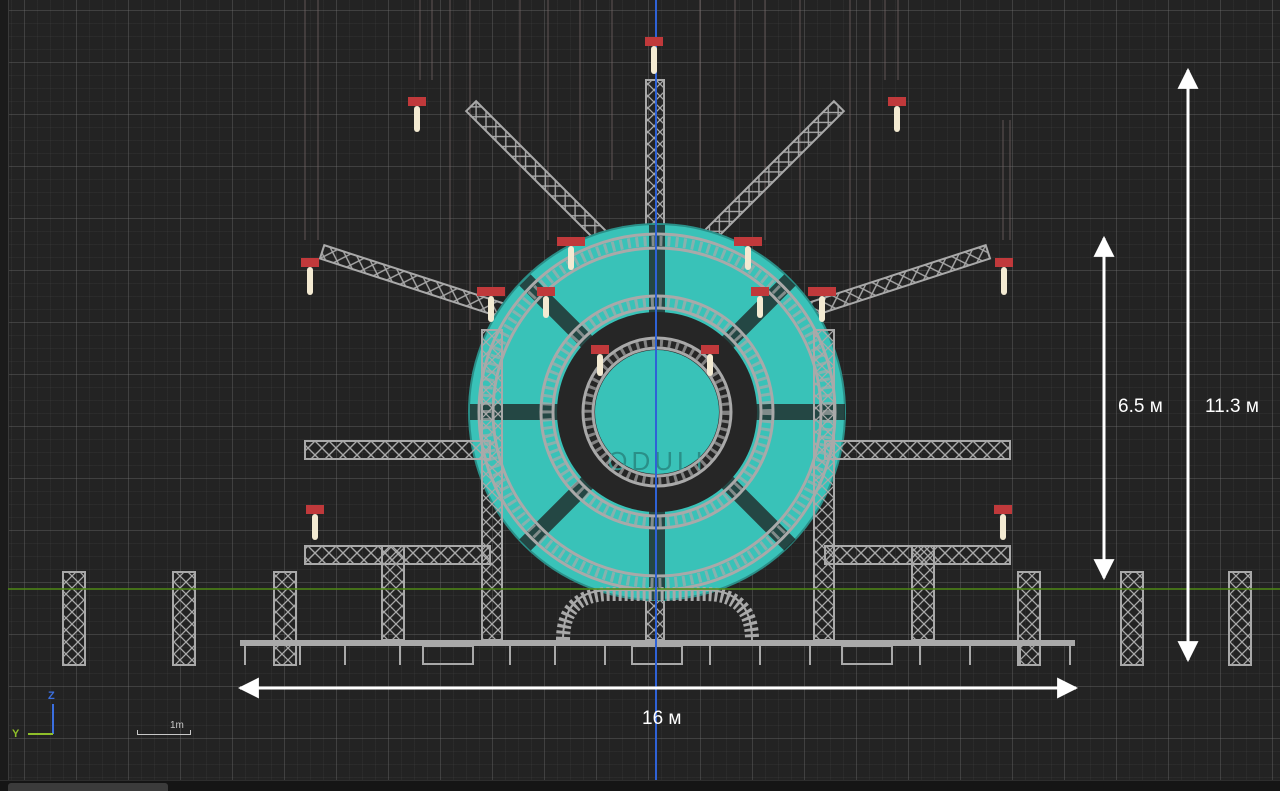 The image size is (1280, 791). What do you see at coordinates (662, 718) in the screenshot?
I see `width-dimension-label: 16 м` at bounding box center [662, 718].